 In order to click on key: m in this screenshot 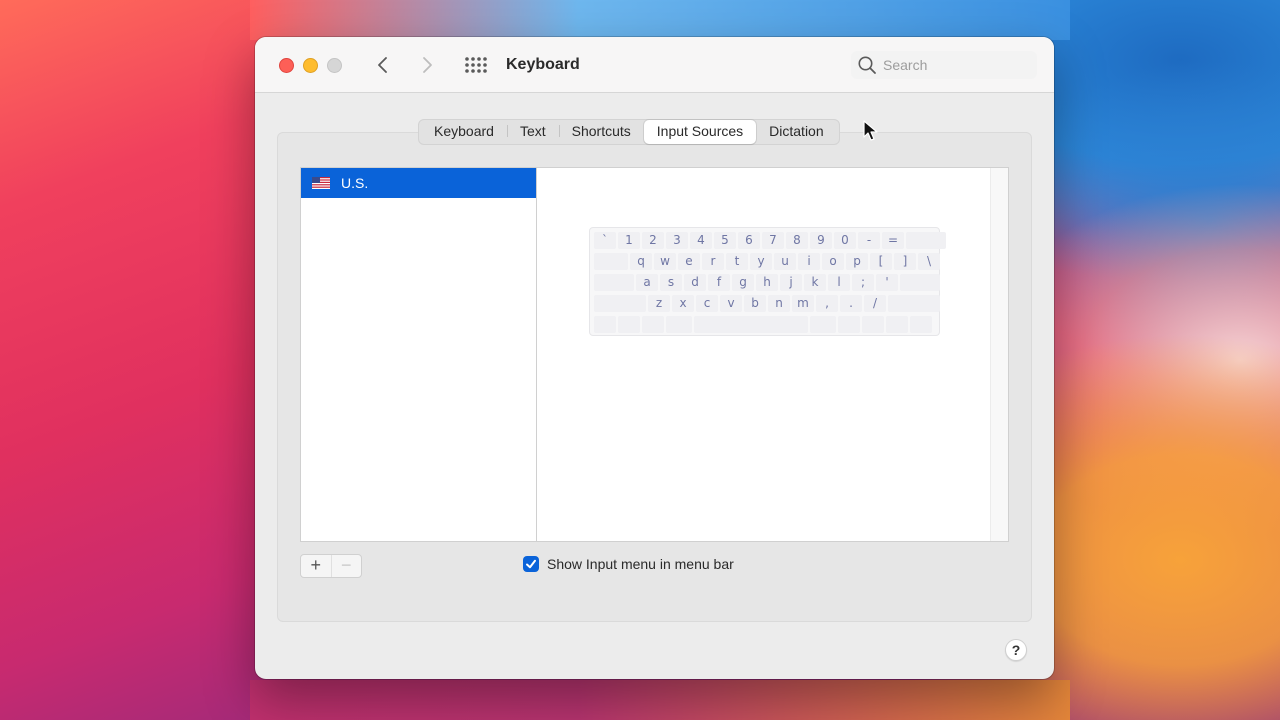, I will do `click(803, 303)`.